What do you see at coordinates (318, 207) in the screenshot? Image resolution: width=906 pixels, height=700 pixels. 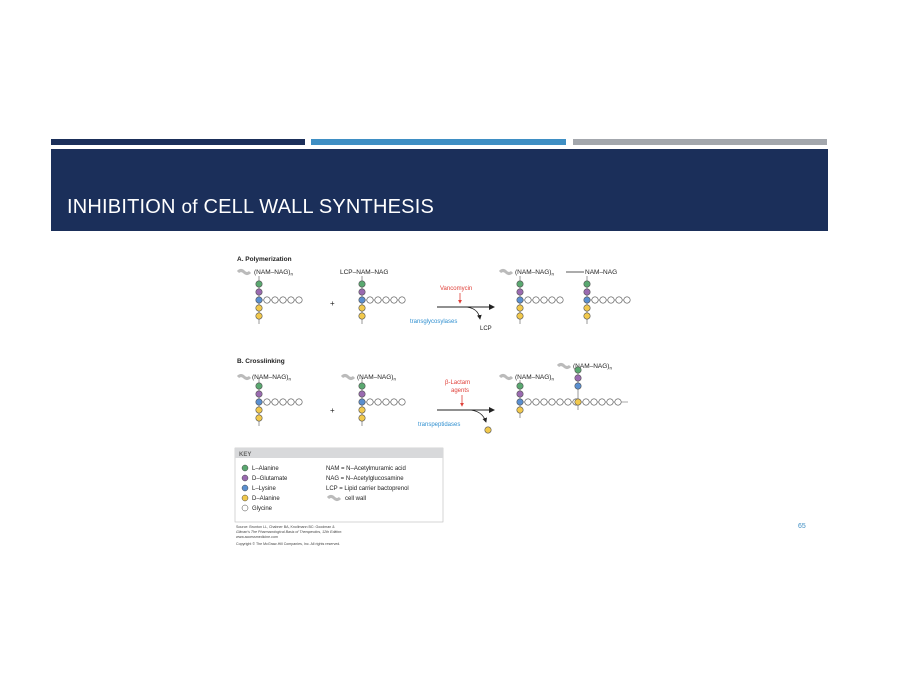 I see `title-rest: CELL WALL SYNTHESIS` at bounding box center [318, 207].